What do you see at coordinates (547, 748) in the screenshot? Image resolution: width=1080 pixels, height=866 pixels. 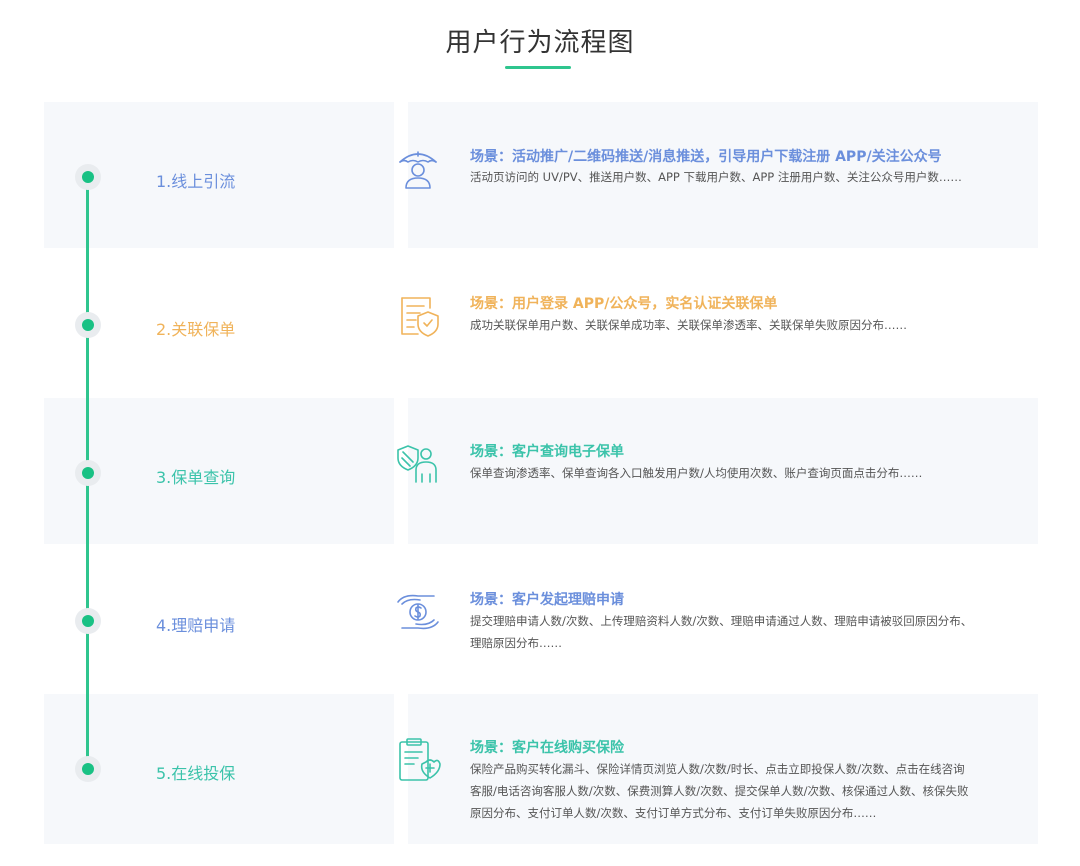 I see `scene-title-5: 场景：客户在线购买保险` at bounding box center [547, 748].